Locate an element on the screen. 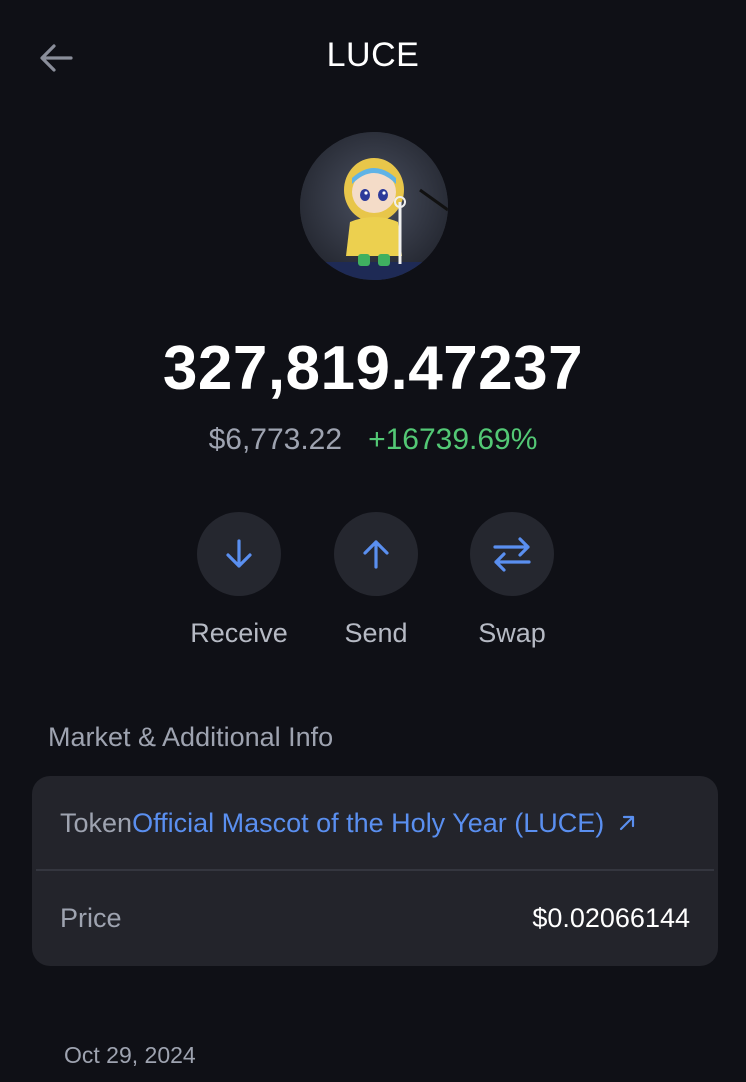 Image resolution: width=746 pixels, height=1082 pixels. balance-details: $6,773.22 +16739.69% is located at coordinates (373, 440).